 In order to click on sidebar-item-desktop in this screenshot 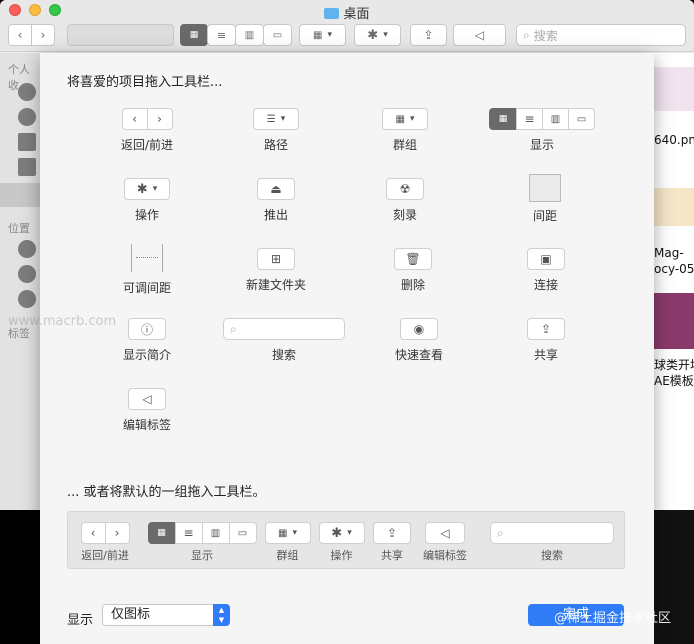, I will do `click(20, 195)`.